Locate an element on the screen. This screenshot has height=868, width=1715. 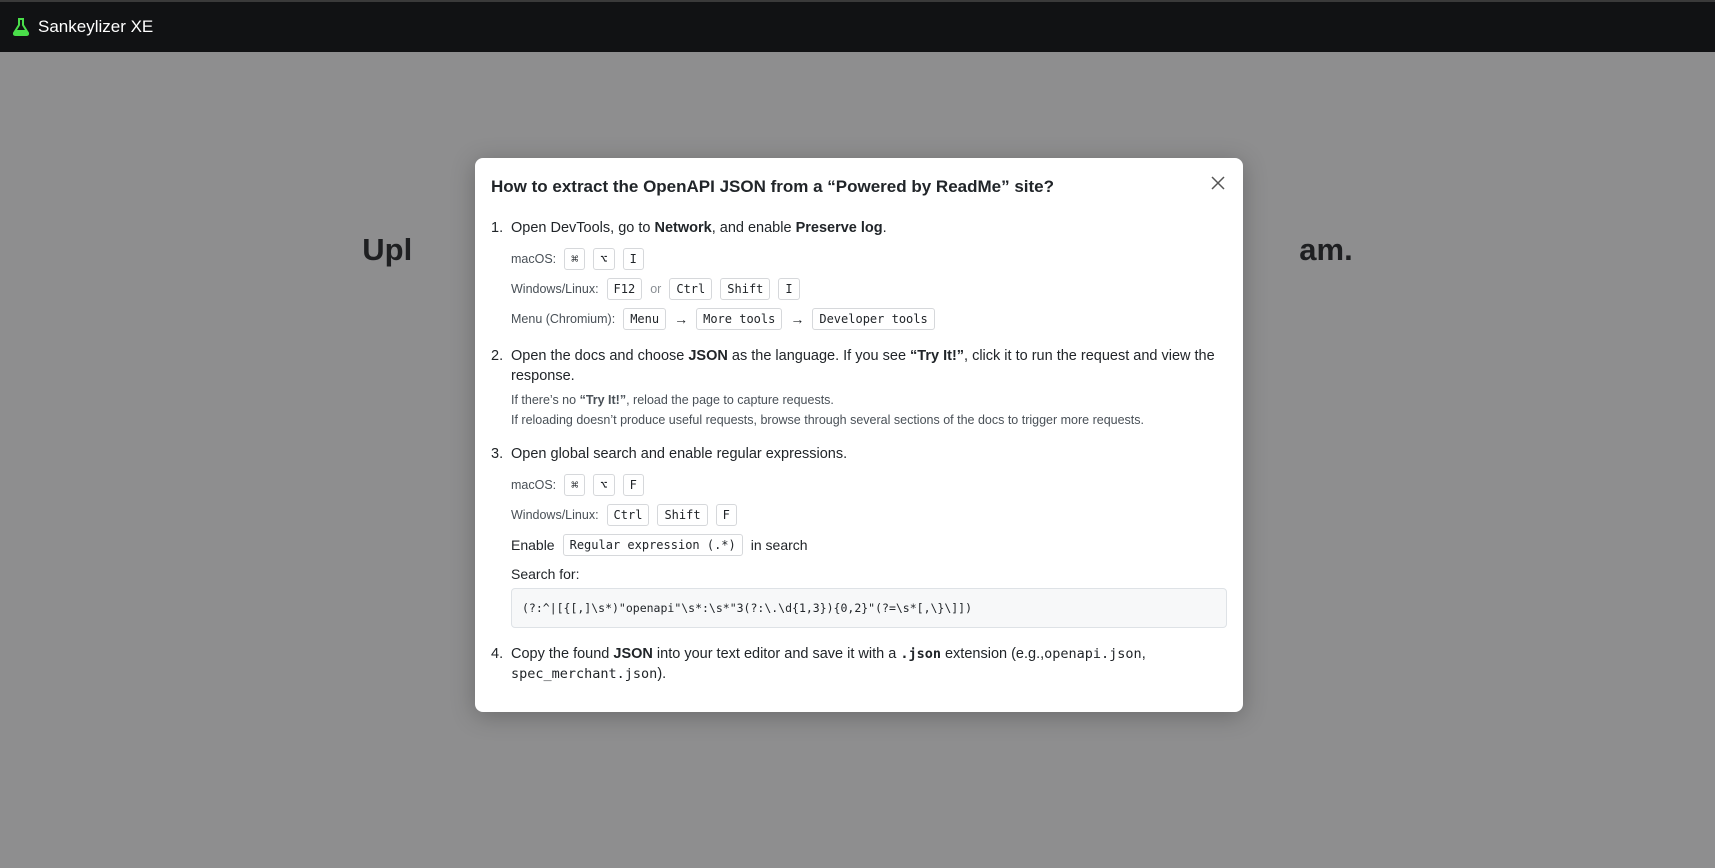
in-search-text: in search is located at coordinates (779, 545).